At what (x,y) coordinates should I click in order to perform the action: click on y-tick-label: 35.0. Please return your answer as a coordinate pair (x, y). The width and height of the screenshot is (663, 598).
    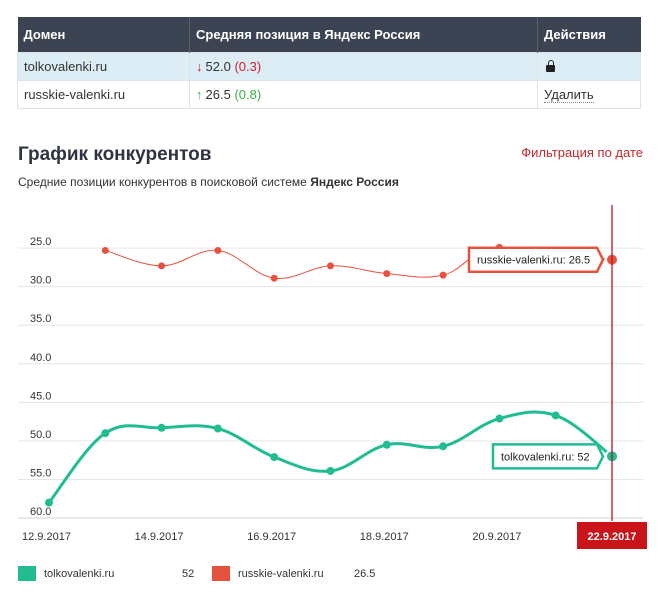
    Looking at the image, I should click on (40, 319).